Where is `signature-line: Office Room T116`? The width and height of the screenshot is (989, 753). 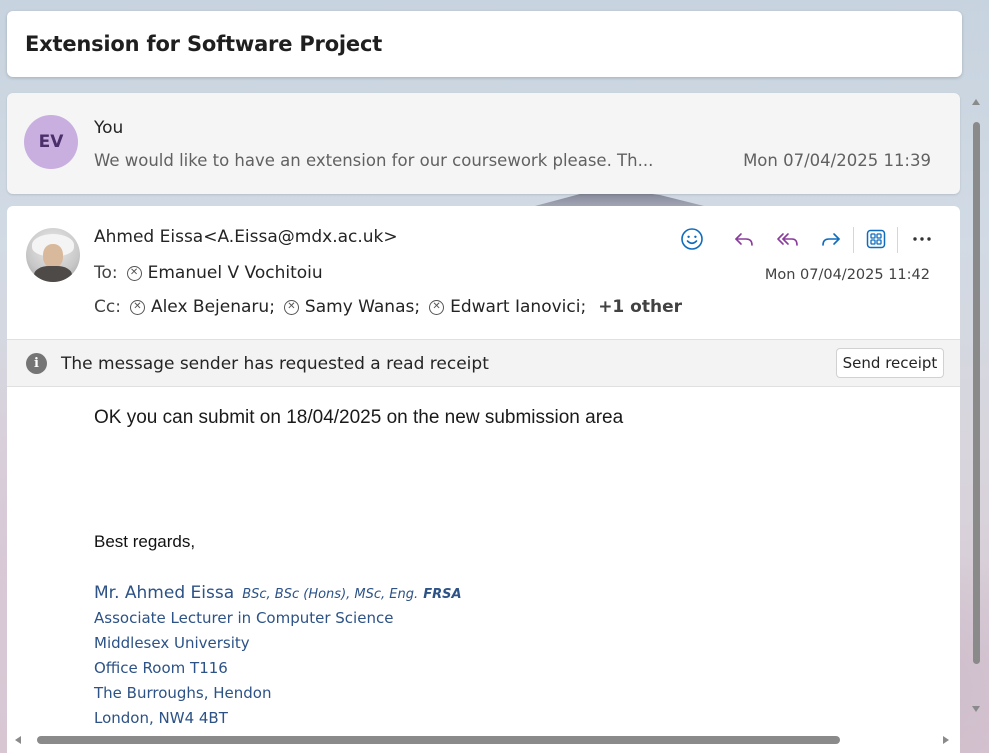
signature-line: Office Room T116 is located at coordinates (161, 668).